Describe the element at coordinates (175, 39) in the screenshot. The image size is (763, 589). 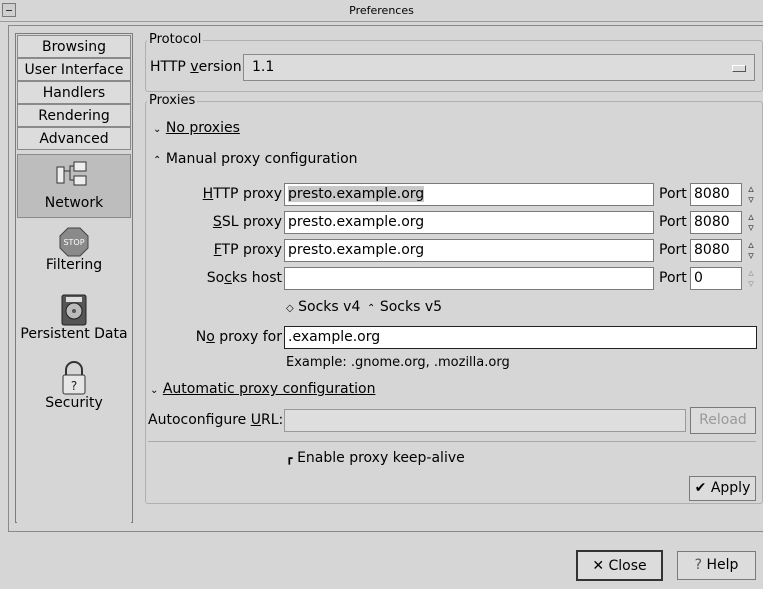
I see `protocol-legend: Protocol` at that location.